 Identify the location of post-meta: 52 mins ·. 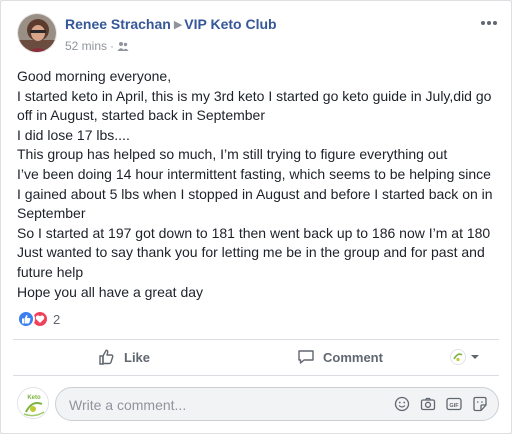
(97, 47).